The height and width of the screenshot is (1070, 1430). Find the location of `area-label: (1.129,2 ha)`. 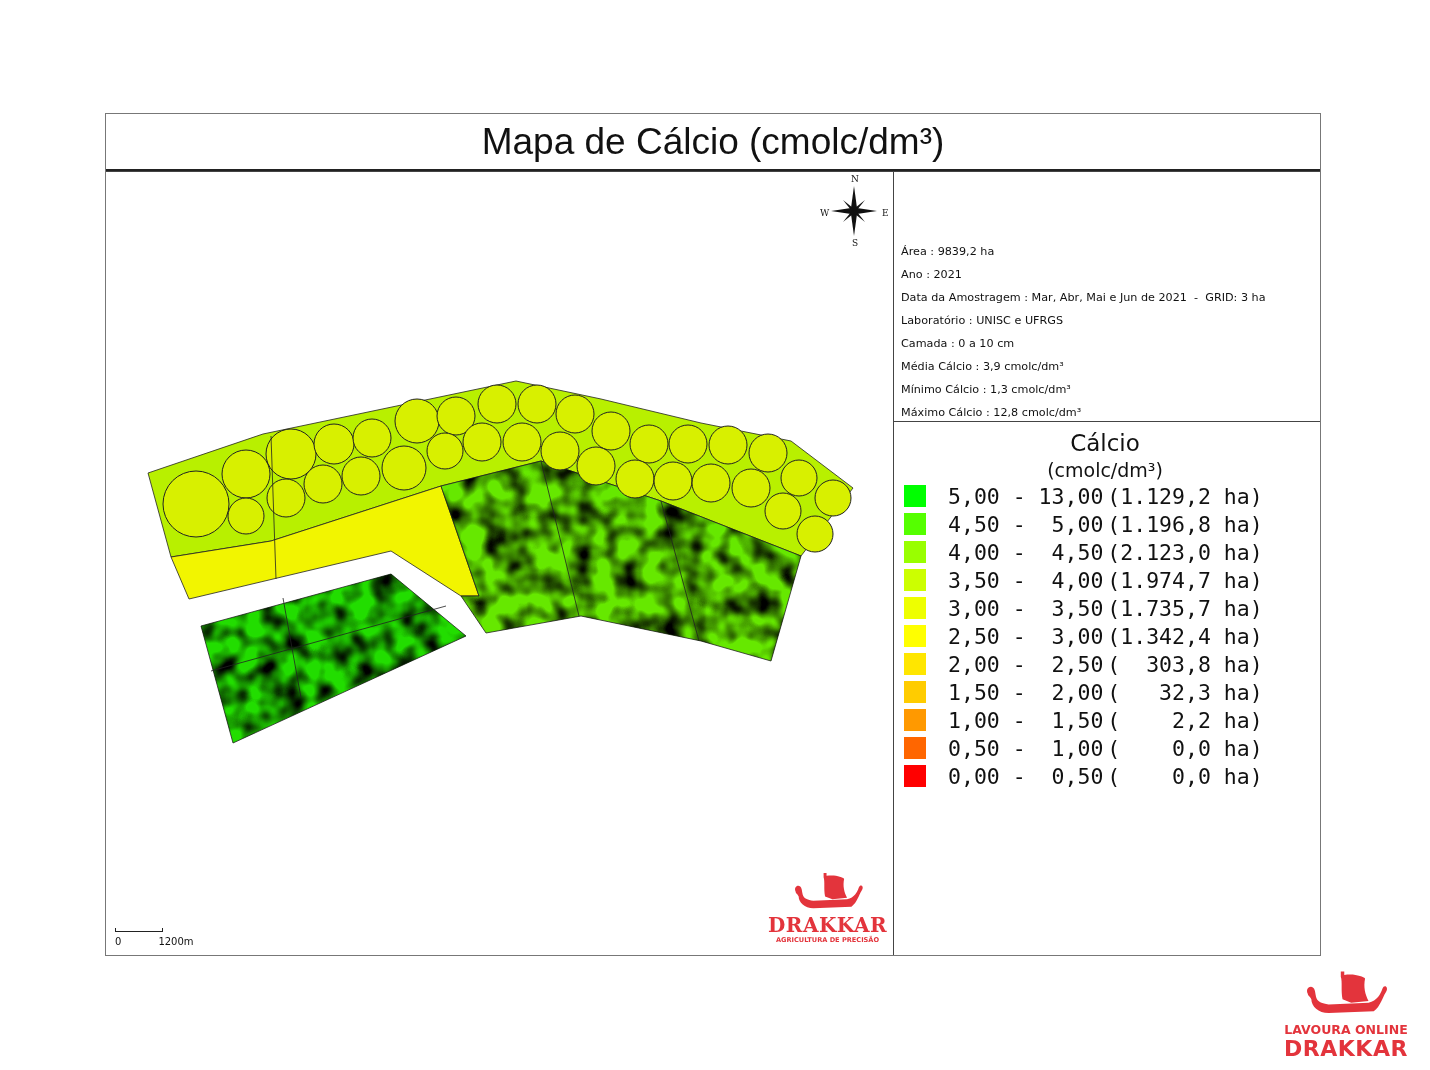

area-label: (1.129,2 ha) is located at coordinates (1185, 496).